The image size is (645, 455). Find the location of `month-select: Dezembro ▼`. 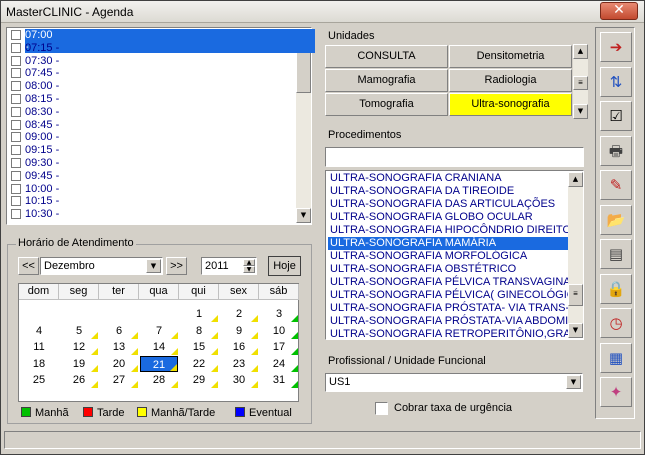

month-select: Dezembro ▼ is located at coordinates (101, 266).